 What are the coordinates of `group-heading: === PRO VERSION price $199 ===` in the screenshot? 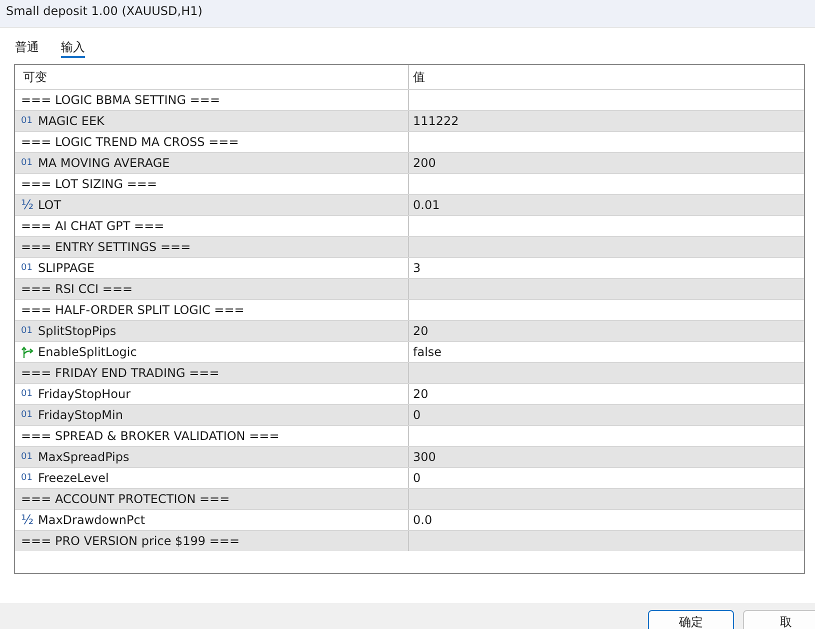 It's located at (130, 541).